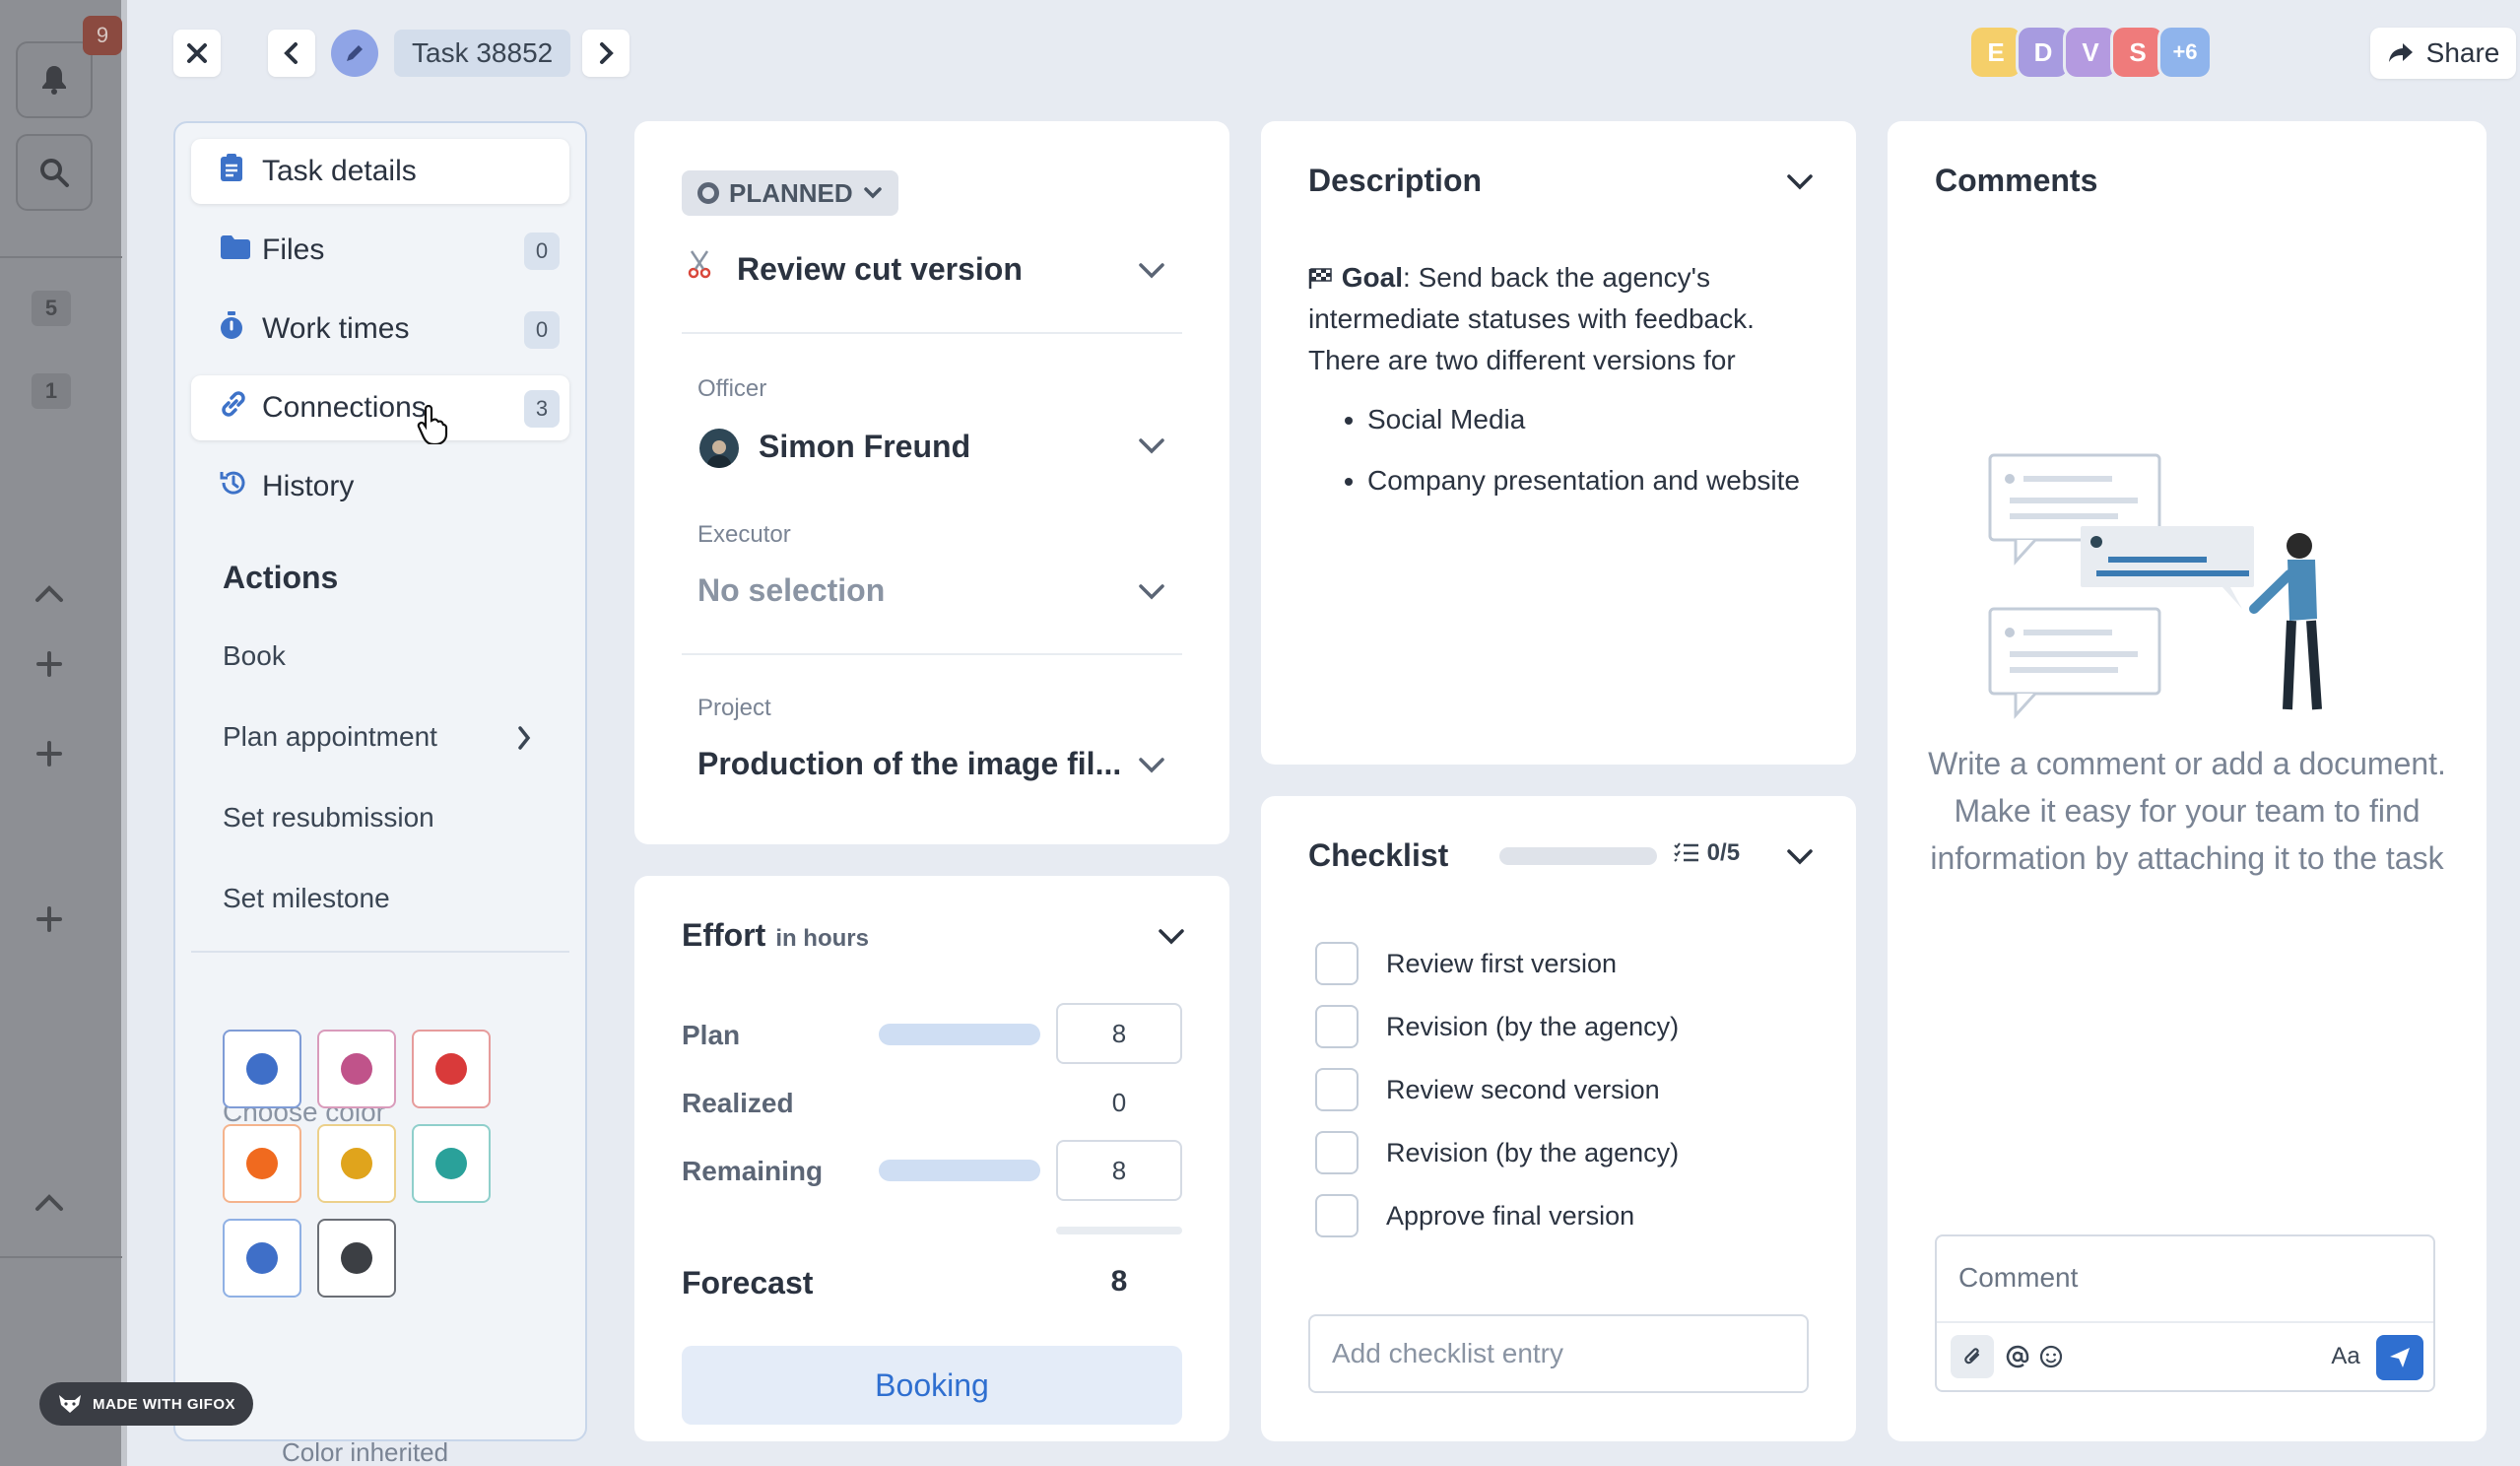 This screenshot has height=1466, width=2520. I want to click on actions-divider, so click(380, 952).